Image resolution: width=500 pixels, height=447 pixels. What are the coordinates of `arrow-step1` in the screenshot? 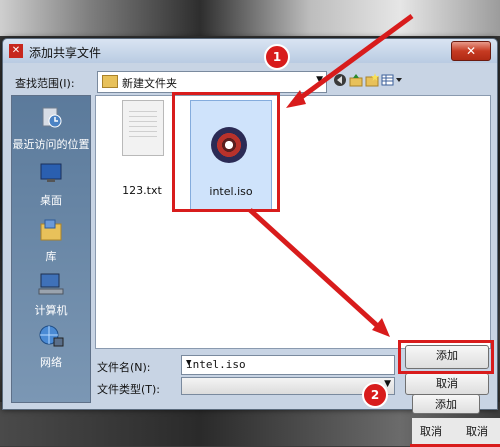 It's located at (352, 60).